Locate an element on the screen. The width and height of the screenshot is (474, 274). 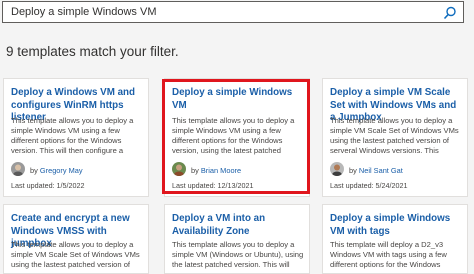
search-value: Deploy a simple Windows VM is located at coordinates (84, 12).